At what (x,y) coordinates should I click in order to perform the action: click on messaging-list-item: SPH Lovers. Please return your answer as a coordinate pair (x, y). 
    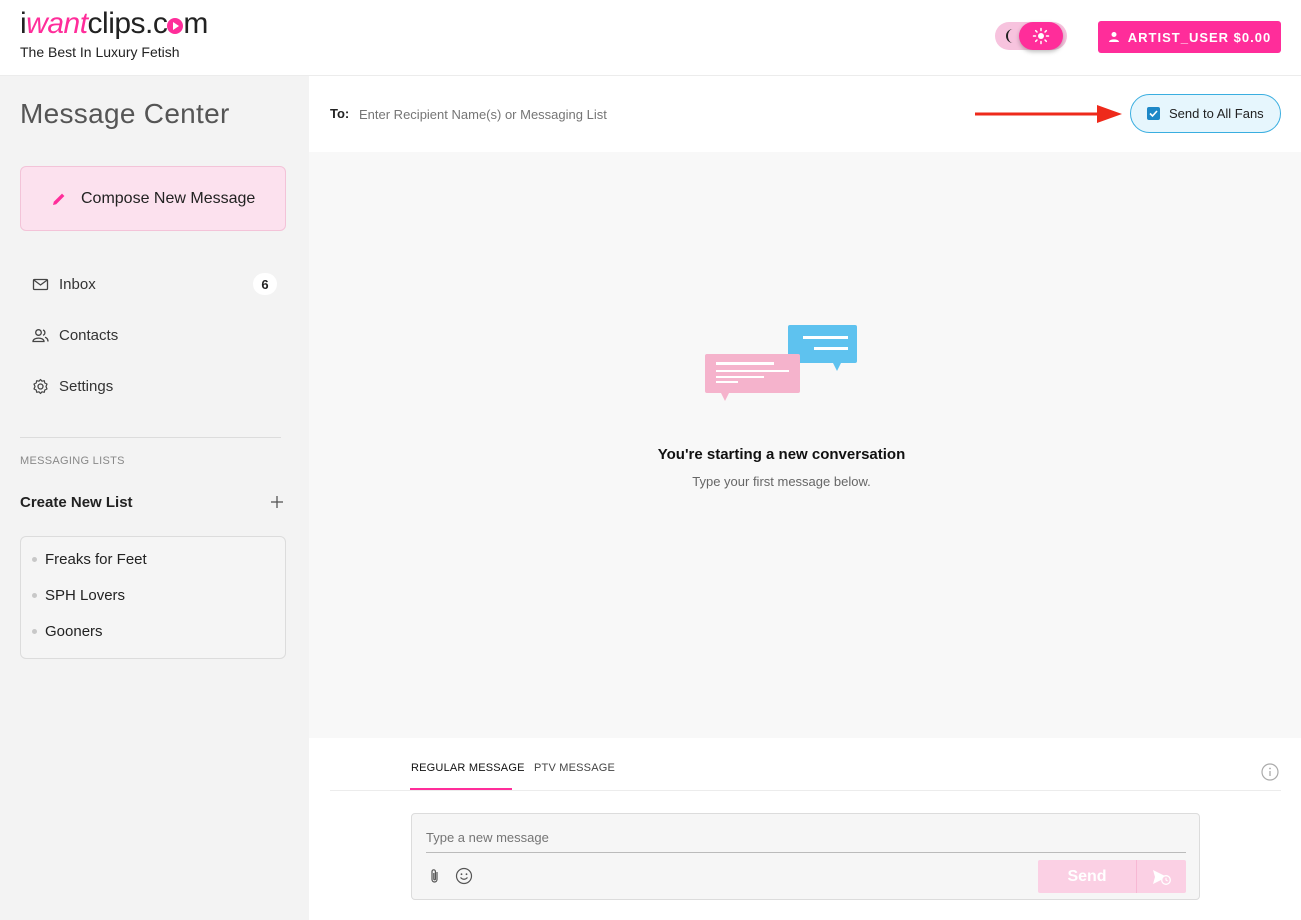
    Looking at the image, I should click on (78, 595).